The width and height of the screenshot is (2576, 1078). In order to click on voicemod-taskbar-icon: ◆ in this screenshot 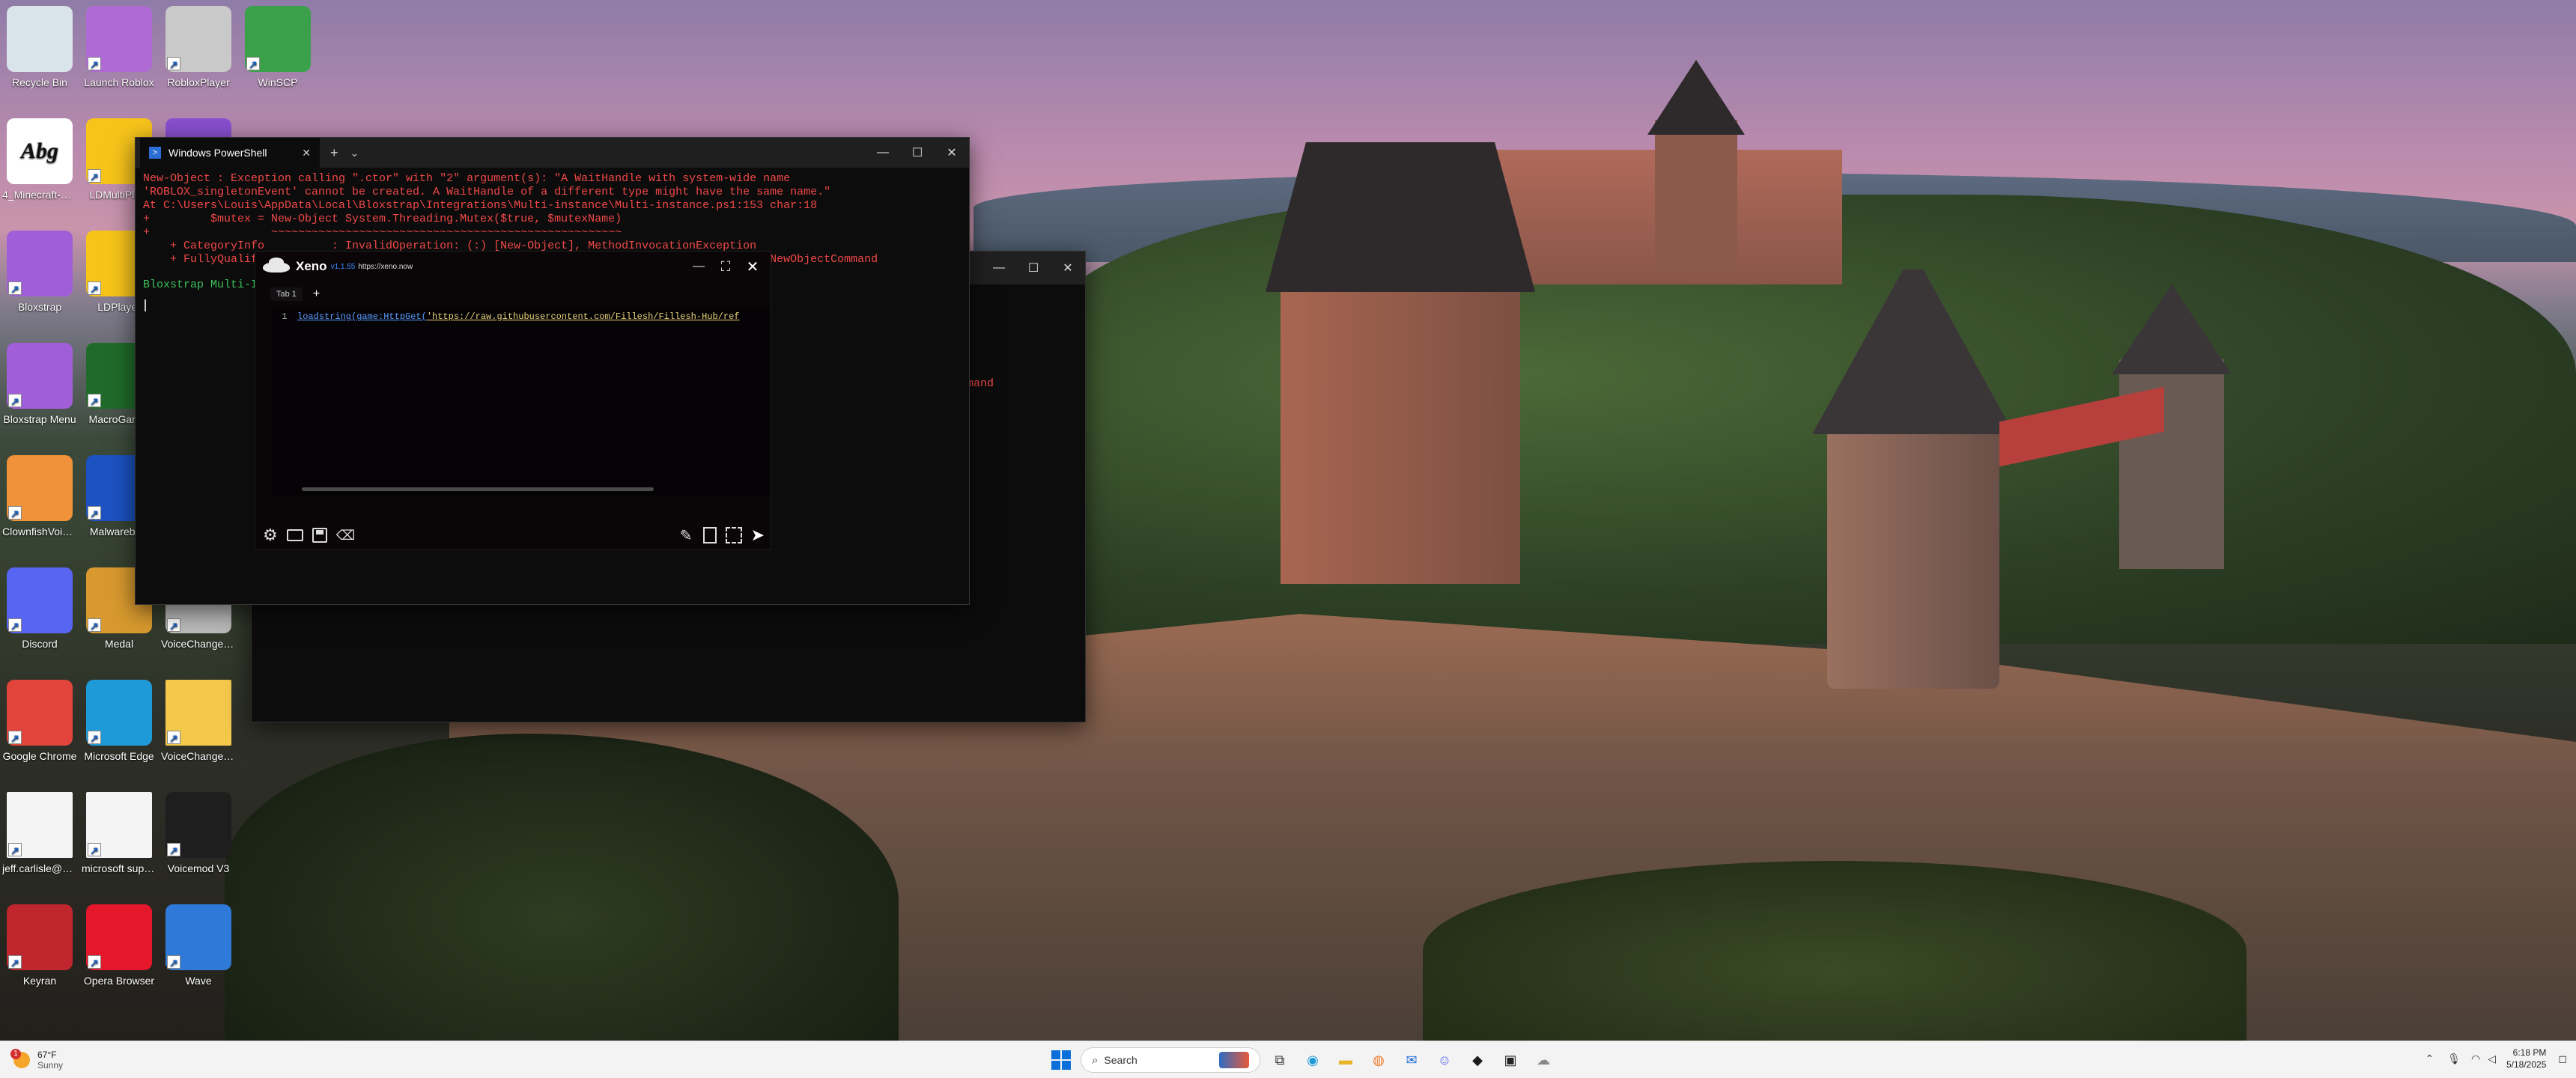, I will do `click(1477, 1060)`.